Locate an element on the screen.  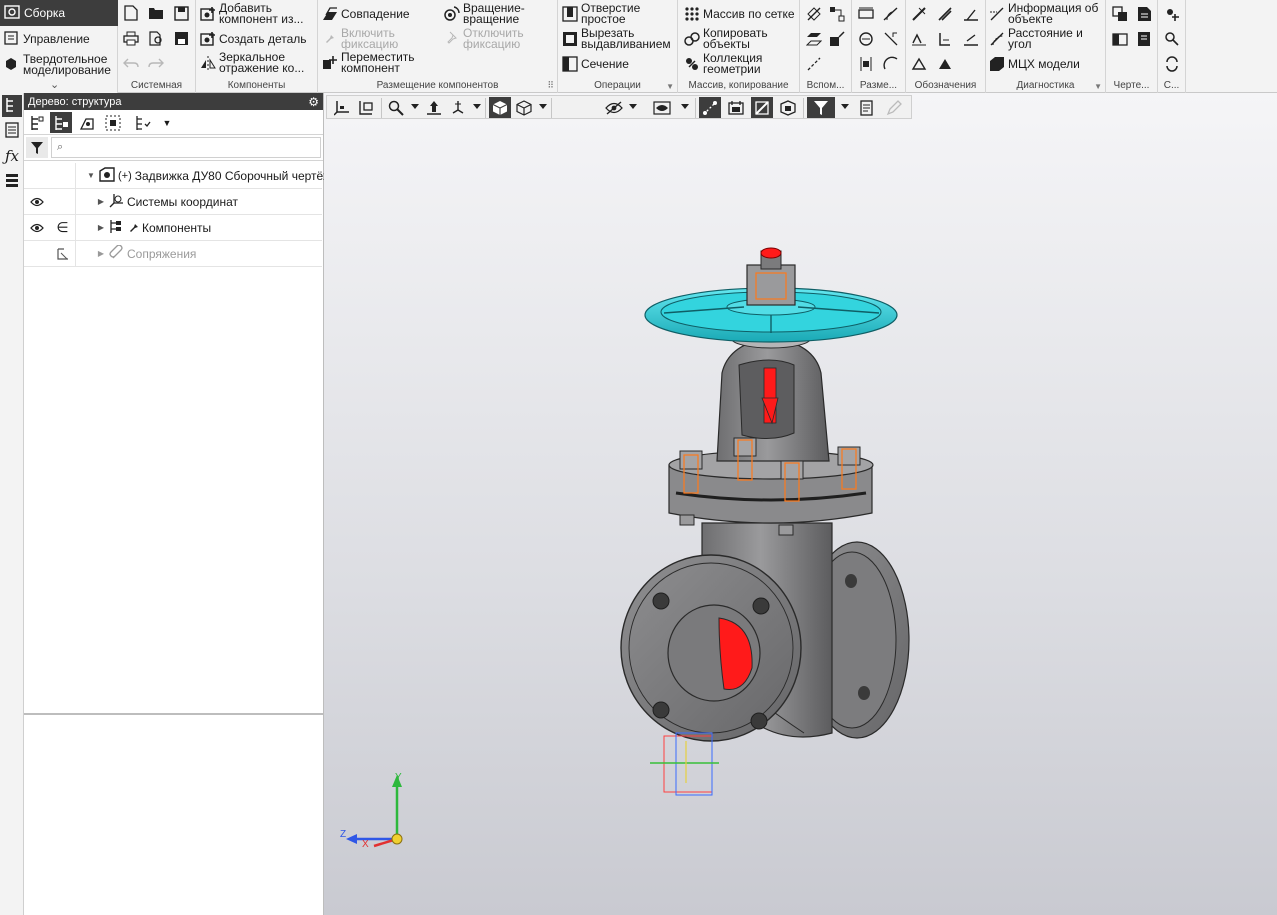
tree-filter-list-icon is located at coordinates (143, 122).